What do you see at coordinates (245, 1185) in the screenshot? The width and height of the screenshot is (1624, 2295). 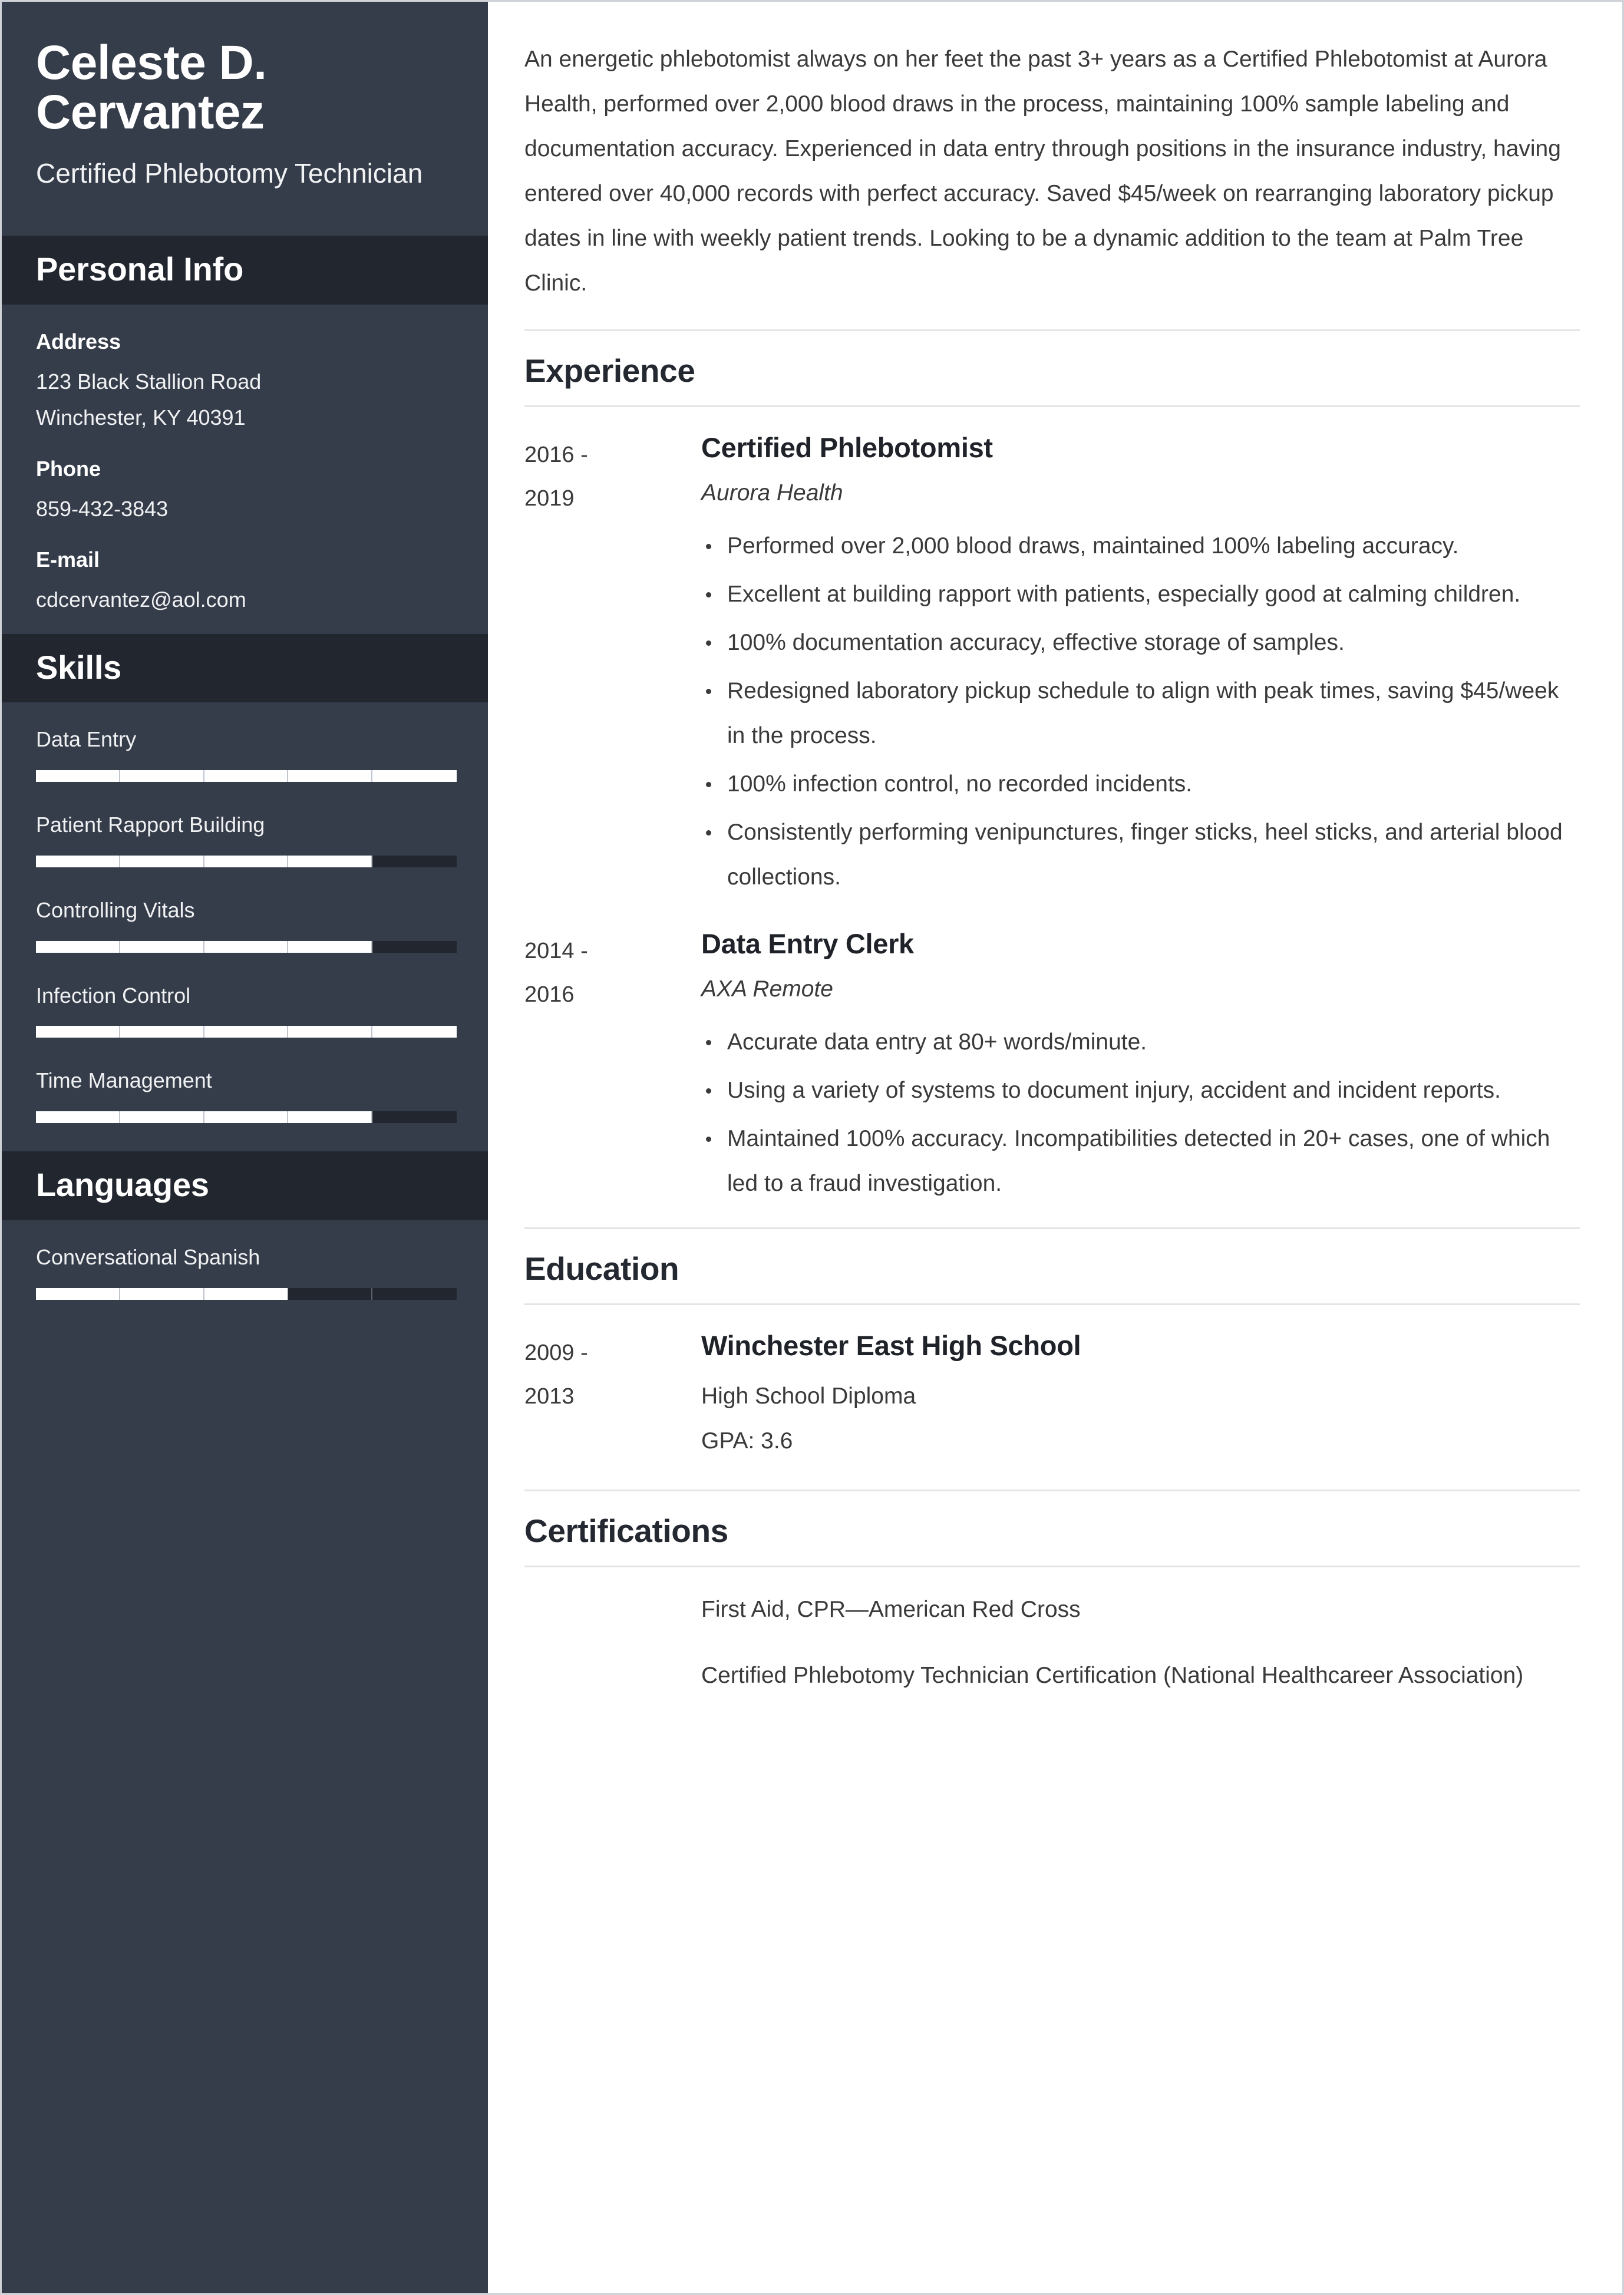 I see `section-header-languages: Languages` at bounding box center [245, 1185].